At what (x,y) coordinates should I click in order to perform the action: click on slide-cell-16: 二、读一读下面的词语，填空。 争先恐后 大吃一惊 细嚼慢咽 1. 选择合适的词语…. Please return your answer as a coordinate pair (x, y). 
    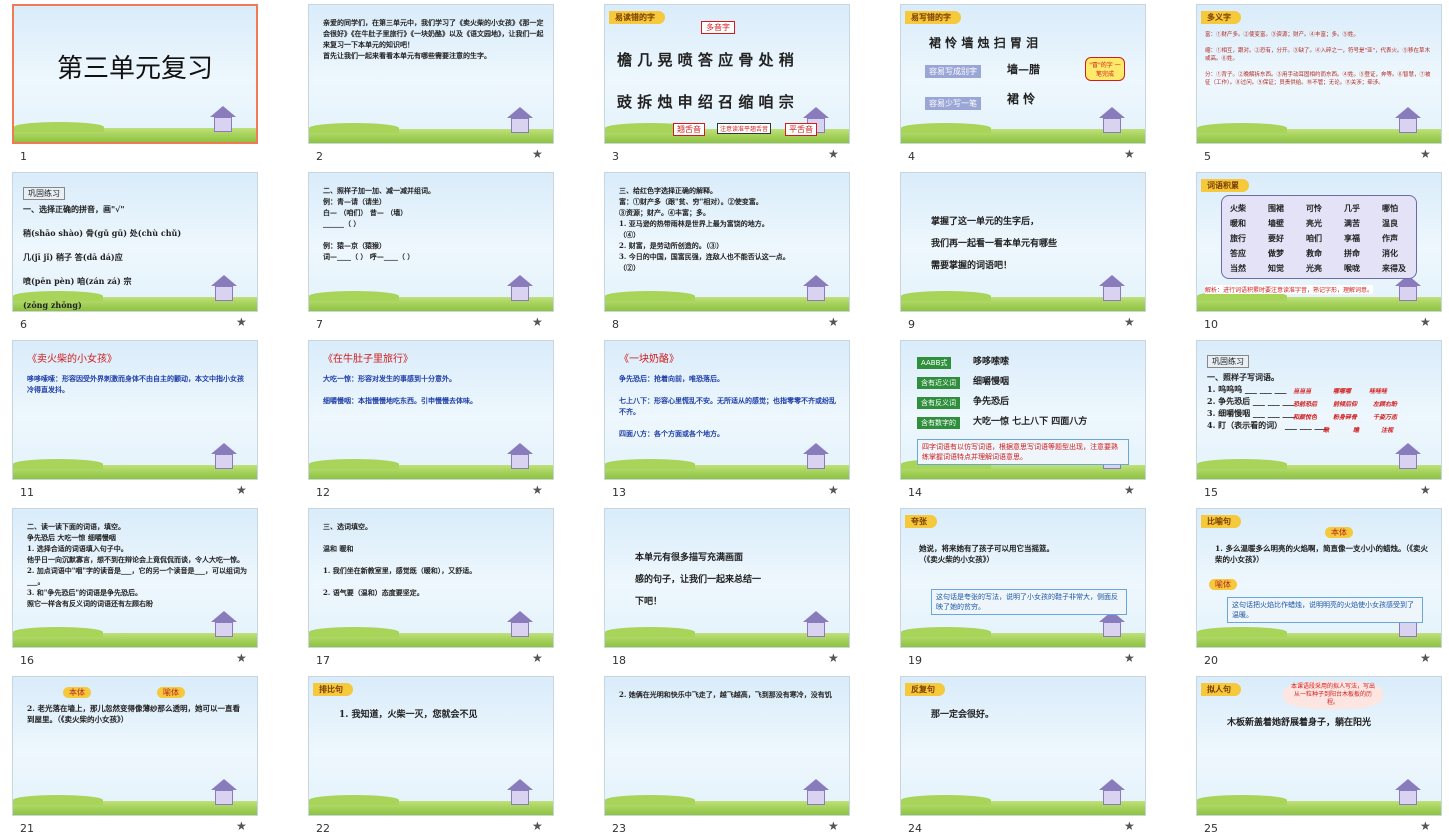
    Looking at the image, I should click on (129, 586).